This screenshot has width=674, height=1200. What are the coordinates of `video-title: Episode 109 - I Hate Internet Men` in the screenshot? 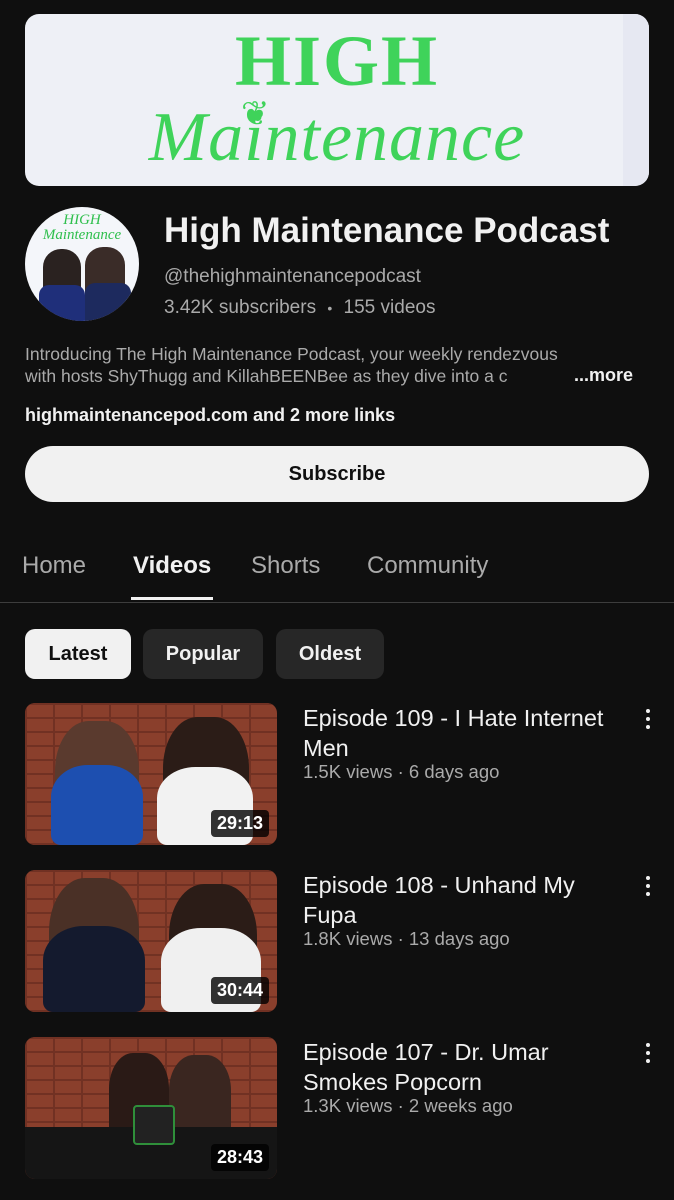 It's located at (463, 733).